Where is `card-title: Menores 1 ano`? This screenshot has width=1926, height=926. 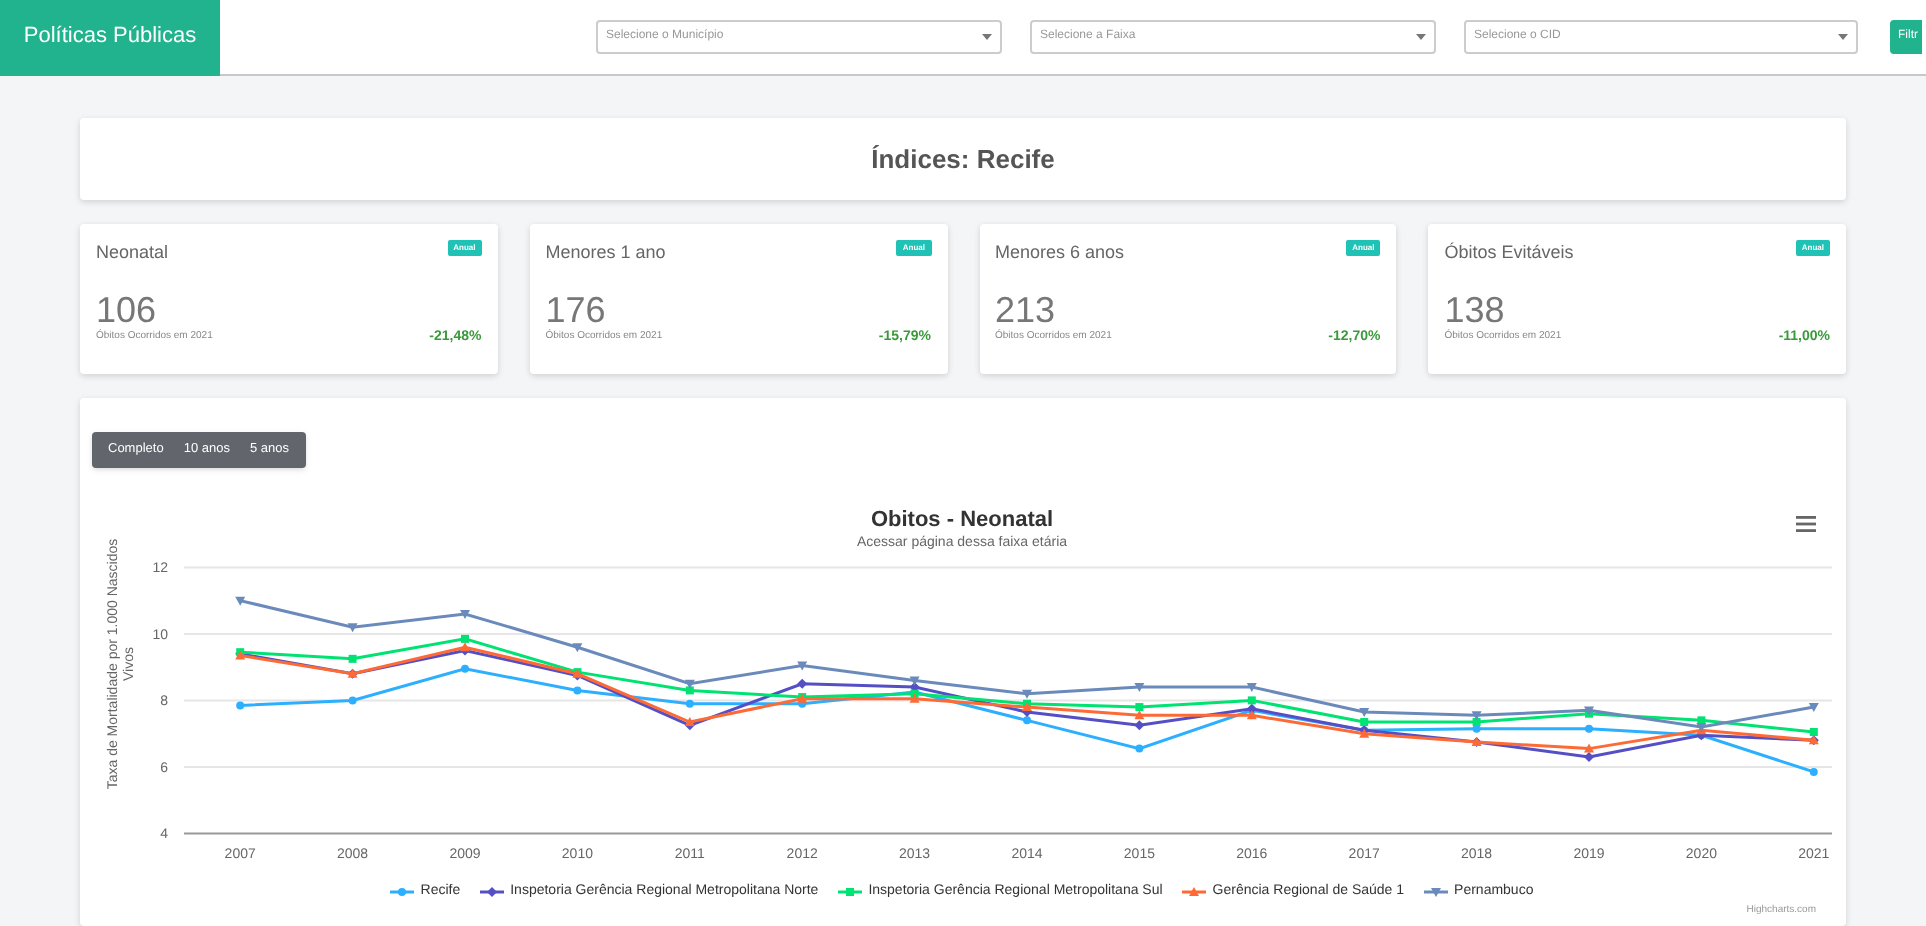 card-title: Menores 1 ano is located at coordinates (605, 253).